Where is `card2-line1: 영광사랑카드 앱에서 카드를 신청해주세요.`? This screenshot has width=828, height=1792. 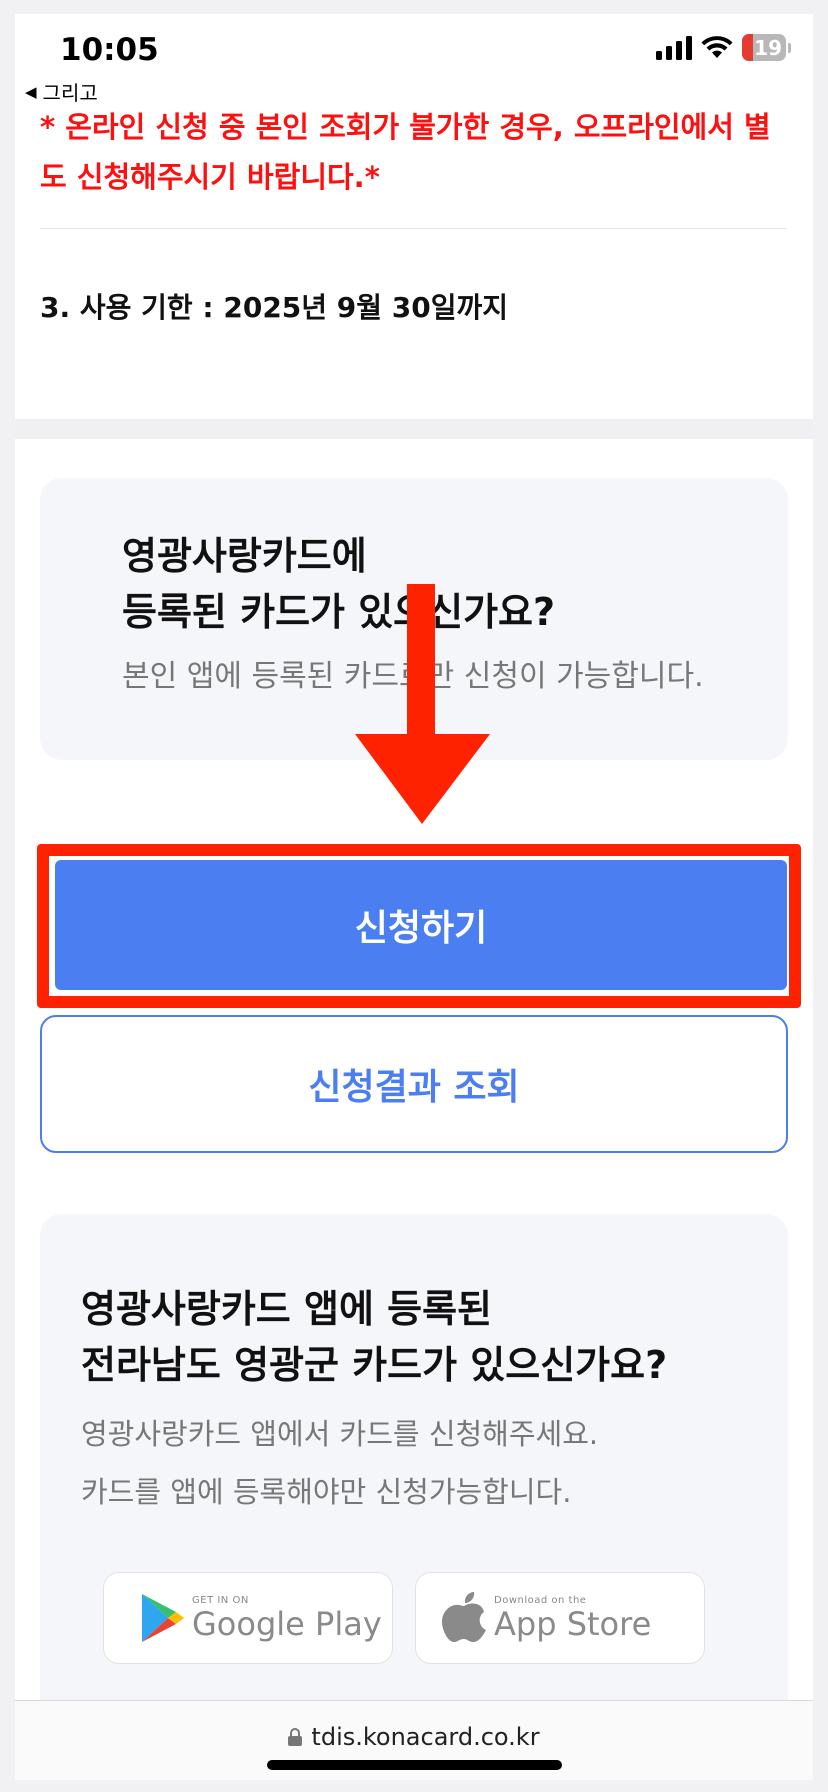
card2-line1: 영광사랑카드 앱에서 카드를 신청해주세요. is located at coordinates (340, 1434).